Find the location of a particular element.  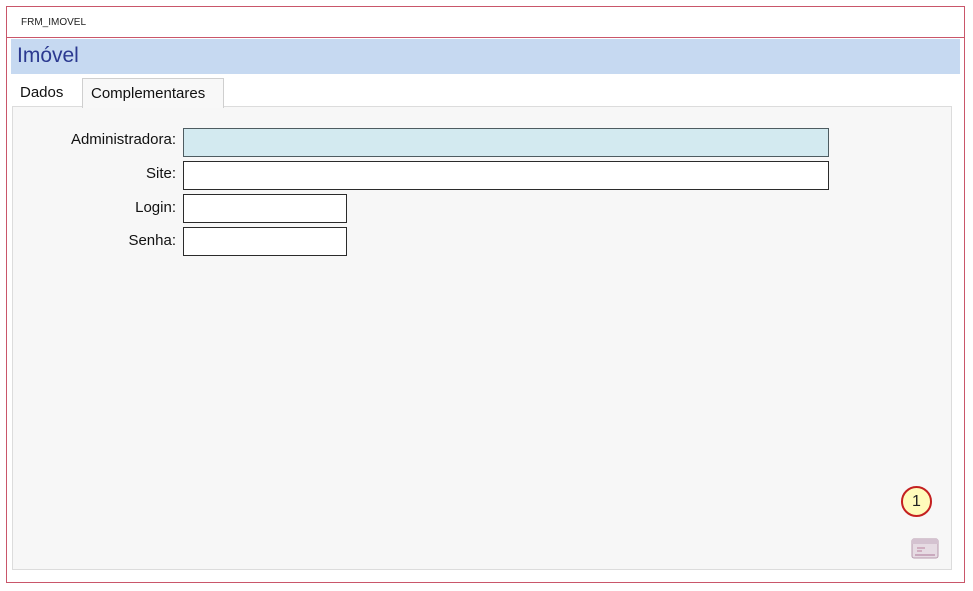

senha-label: Senha: is located at coordinates (152, 240).